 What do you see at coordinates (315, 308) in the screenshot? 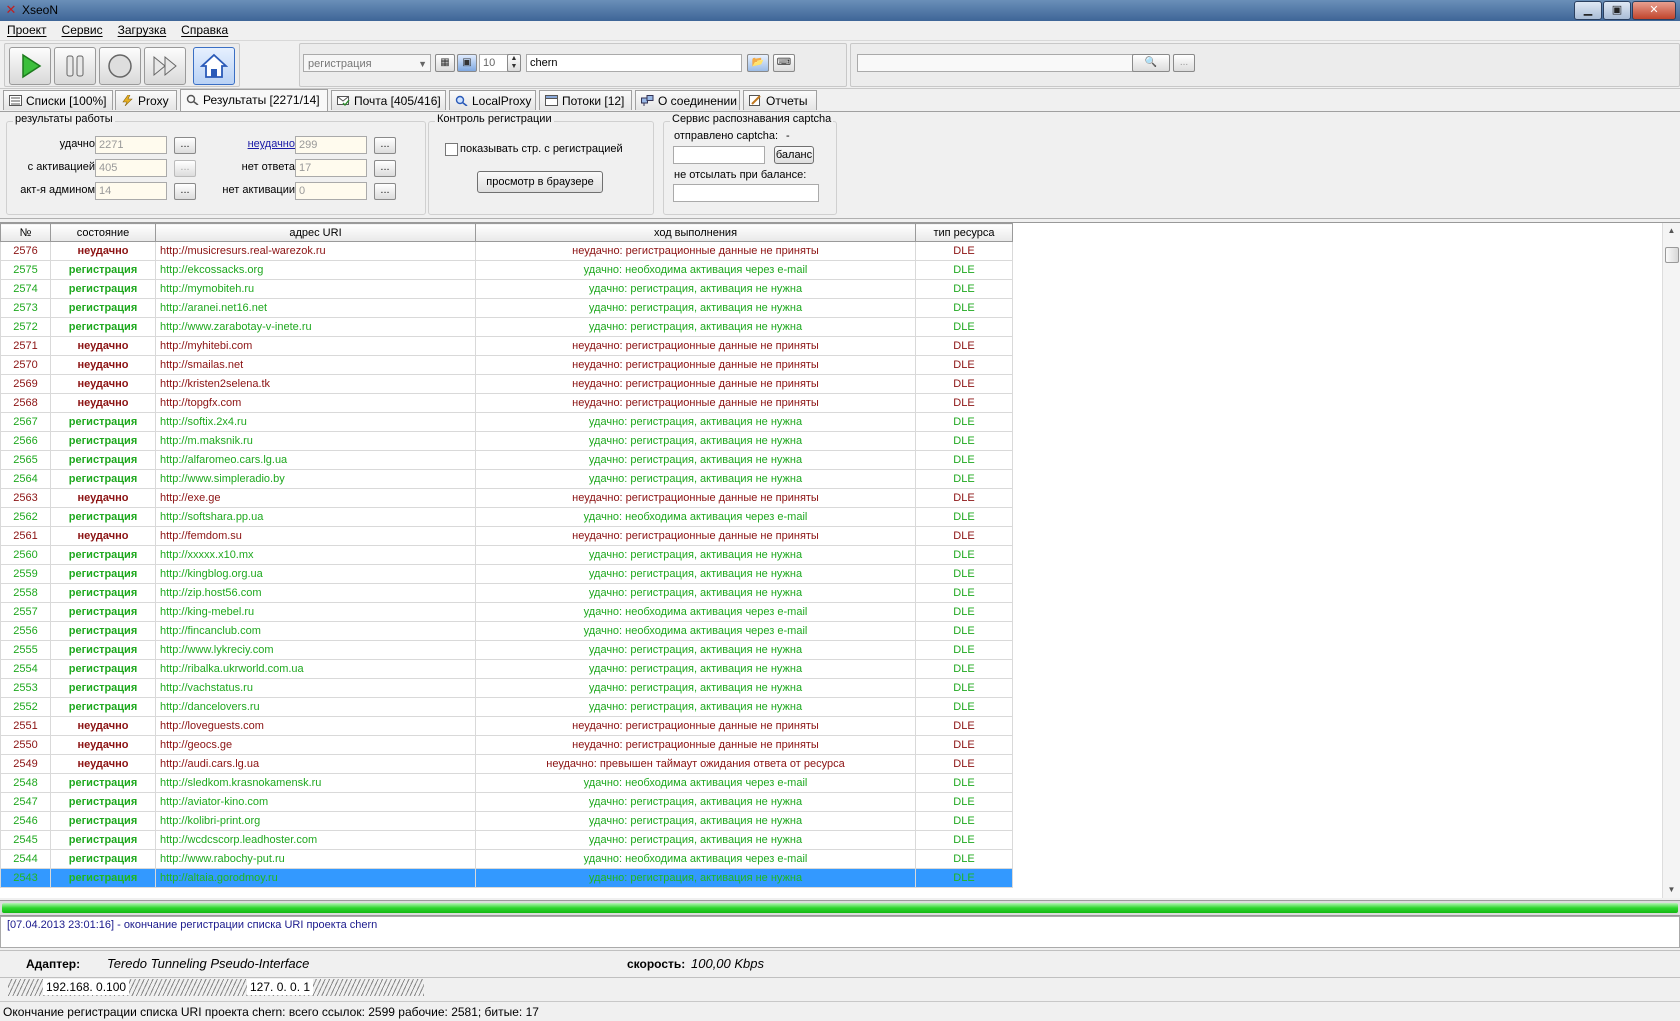
I see `cell-uri: http://aranei.net16.net` at bounding box center [315, 308].